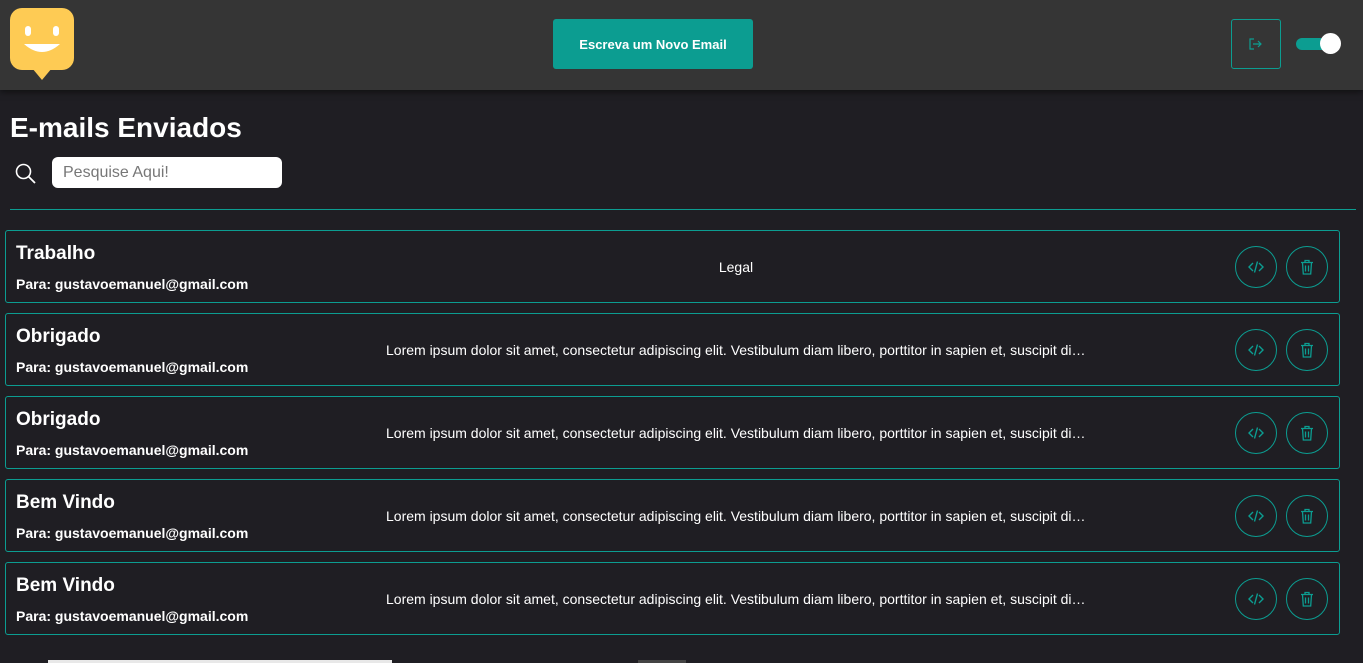 The image size is (1363, 663). I want to click on logout-icon, so click(1255, 44).